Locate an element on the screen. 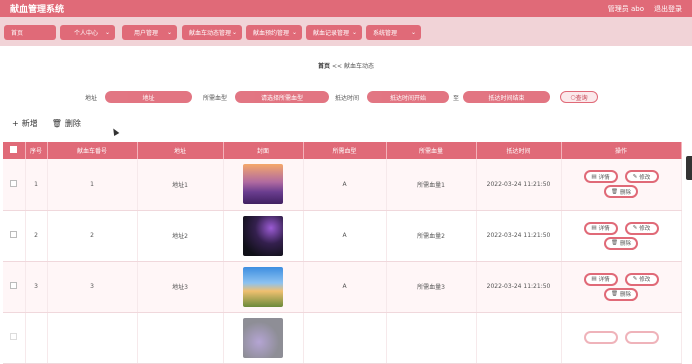  col-header: 所需血量 is located at coordinates (431, 150).